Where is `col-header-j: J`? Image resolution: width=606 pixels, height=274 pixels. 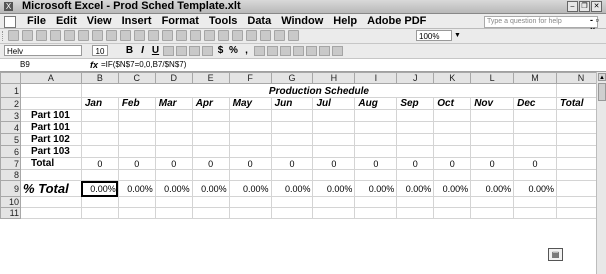 col-header-j: J is located at coordinates (415, 78).